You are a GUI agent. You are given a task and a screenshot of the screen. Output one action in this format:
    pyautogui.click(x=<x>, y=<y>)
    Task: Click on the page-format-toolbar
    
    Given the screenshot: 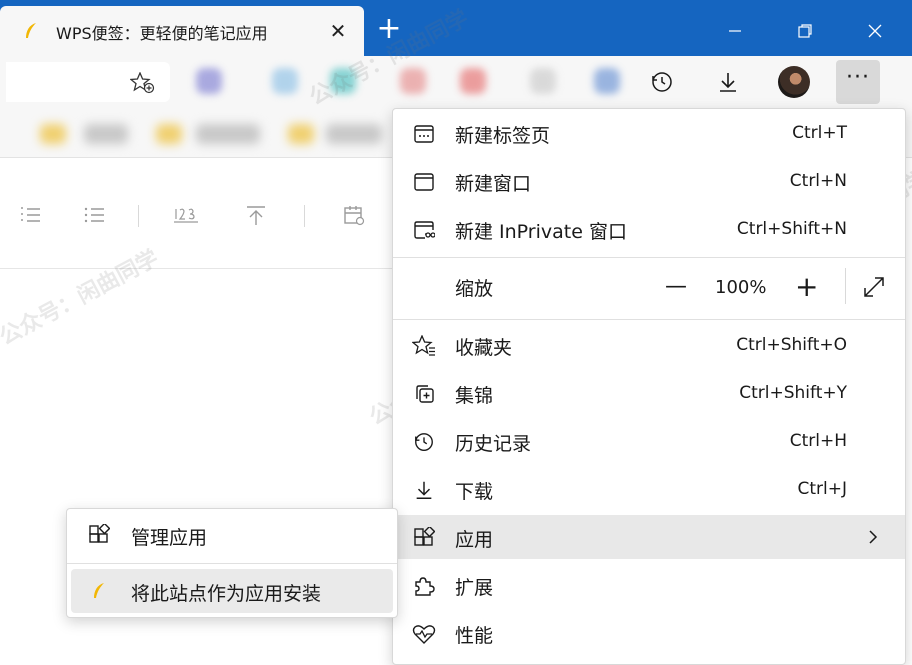 What is the action you would take?
    pyautogui.click(x=196, y=214)
    